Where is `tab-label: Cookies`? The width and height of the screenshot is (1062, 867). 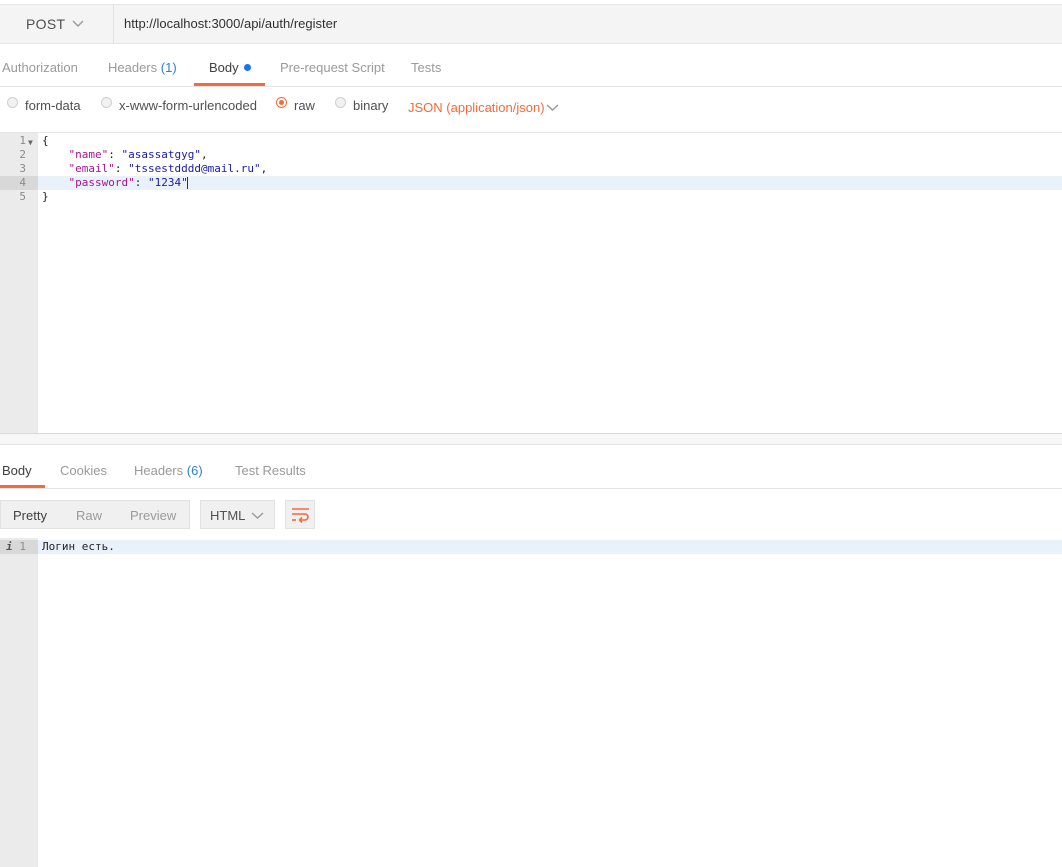
tab-label: Cookies is located at coordinates (83, 470).